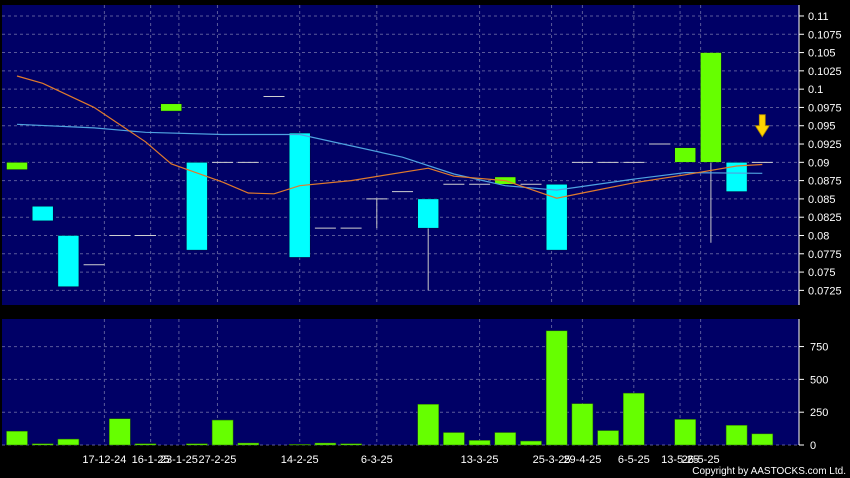 This screenshot has height=478, width=850. I want to click on price-tick-label: 0.08, so click(818, 236).